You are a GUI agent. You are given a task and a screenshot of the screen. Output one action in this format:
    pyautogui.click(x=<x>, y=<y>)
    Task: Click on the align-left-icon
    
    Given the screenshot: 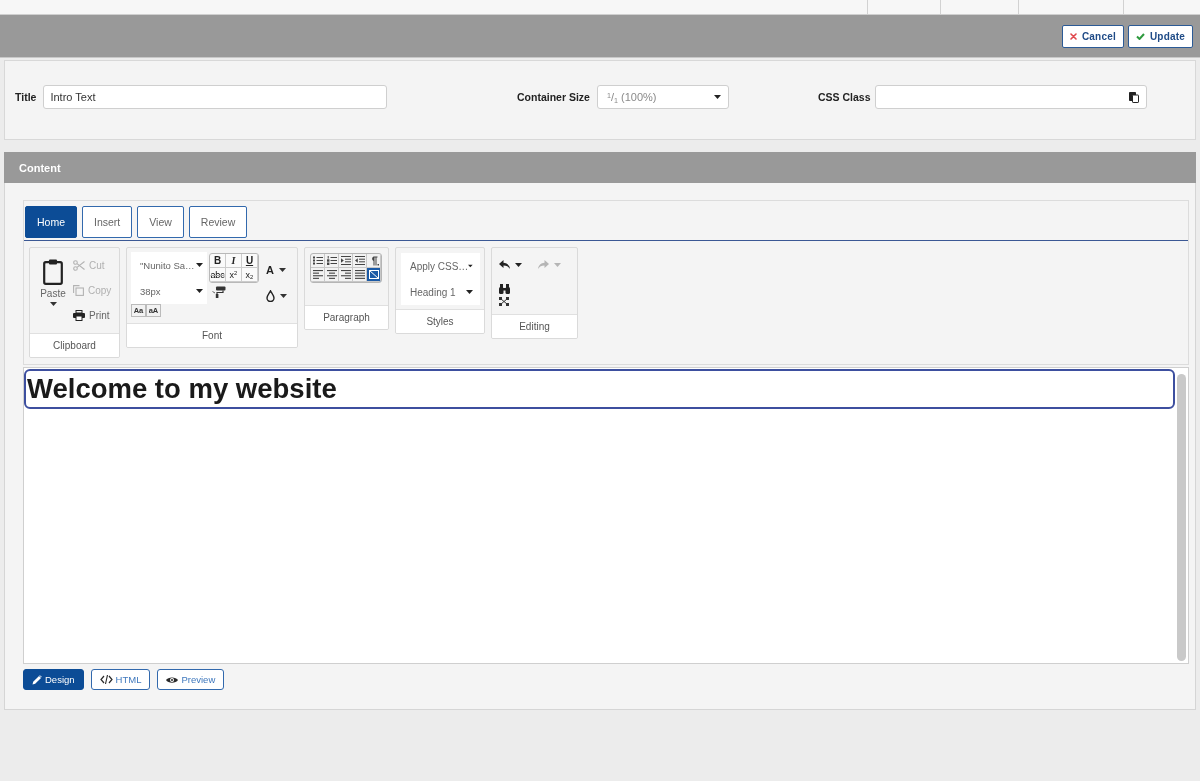 What is the action you would take?
    pyautogui.click(x=317, y=274)
    